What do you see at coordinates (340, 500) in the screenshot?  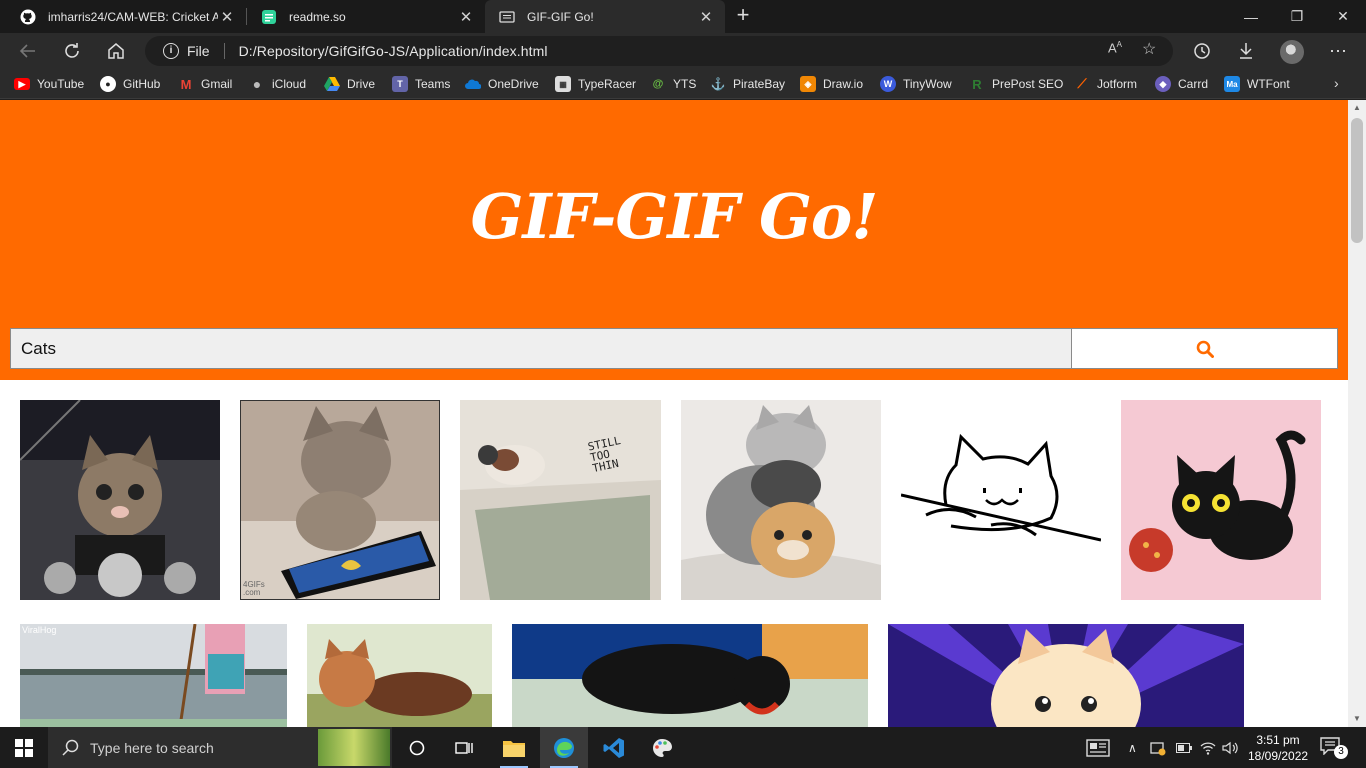 I see `kitten-phone-game-gif: 4GIFs .com` at bounding box center [340, 500].